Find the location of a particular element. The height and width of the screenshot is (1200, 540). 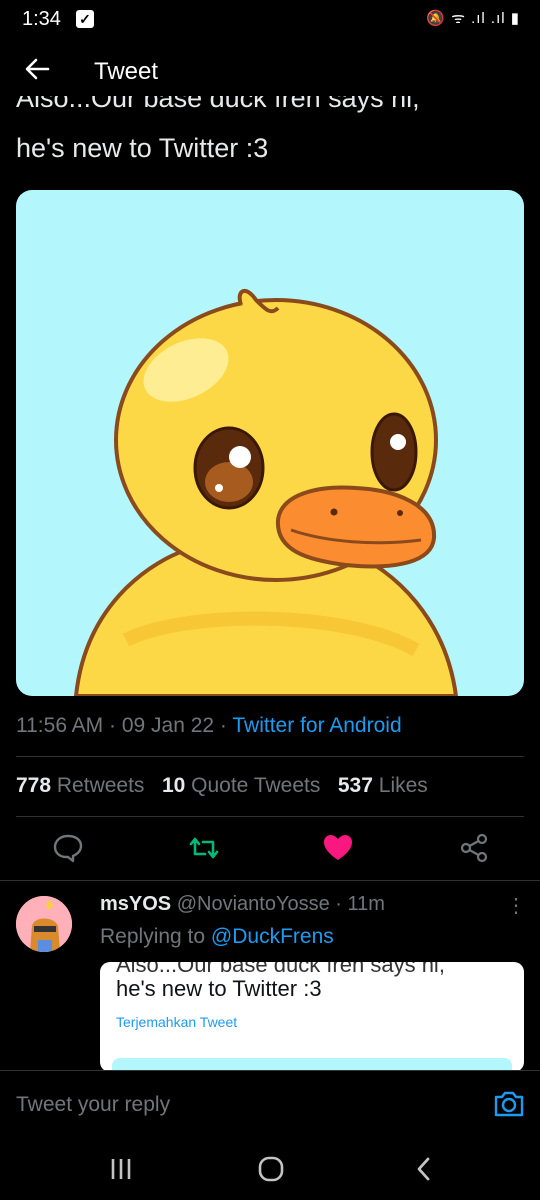

reply-icon is located at coordinates (68, 848).